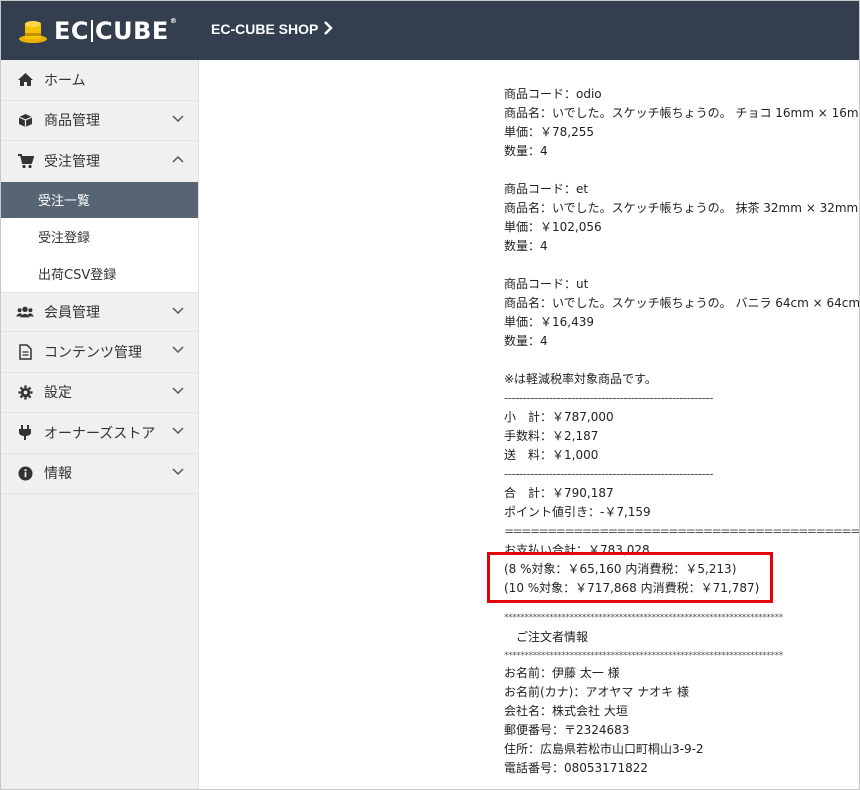 The image size is (860, 790). What do you see at coordinates (559, 493) in the screenshot?
I see `total: 合 計：￥790,187` at bounding box center [559, 493].